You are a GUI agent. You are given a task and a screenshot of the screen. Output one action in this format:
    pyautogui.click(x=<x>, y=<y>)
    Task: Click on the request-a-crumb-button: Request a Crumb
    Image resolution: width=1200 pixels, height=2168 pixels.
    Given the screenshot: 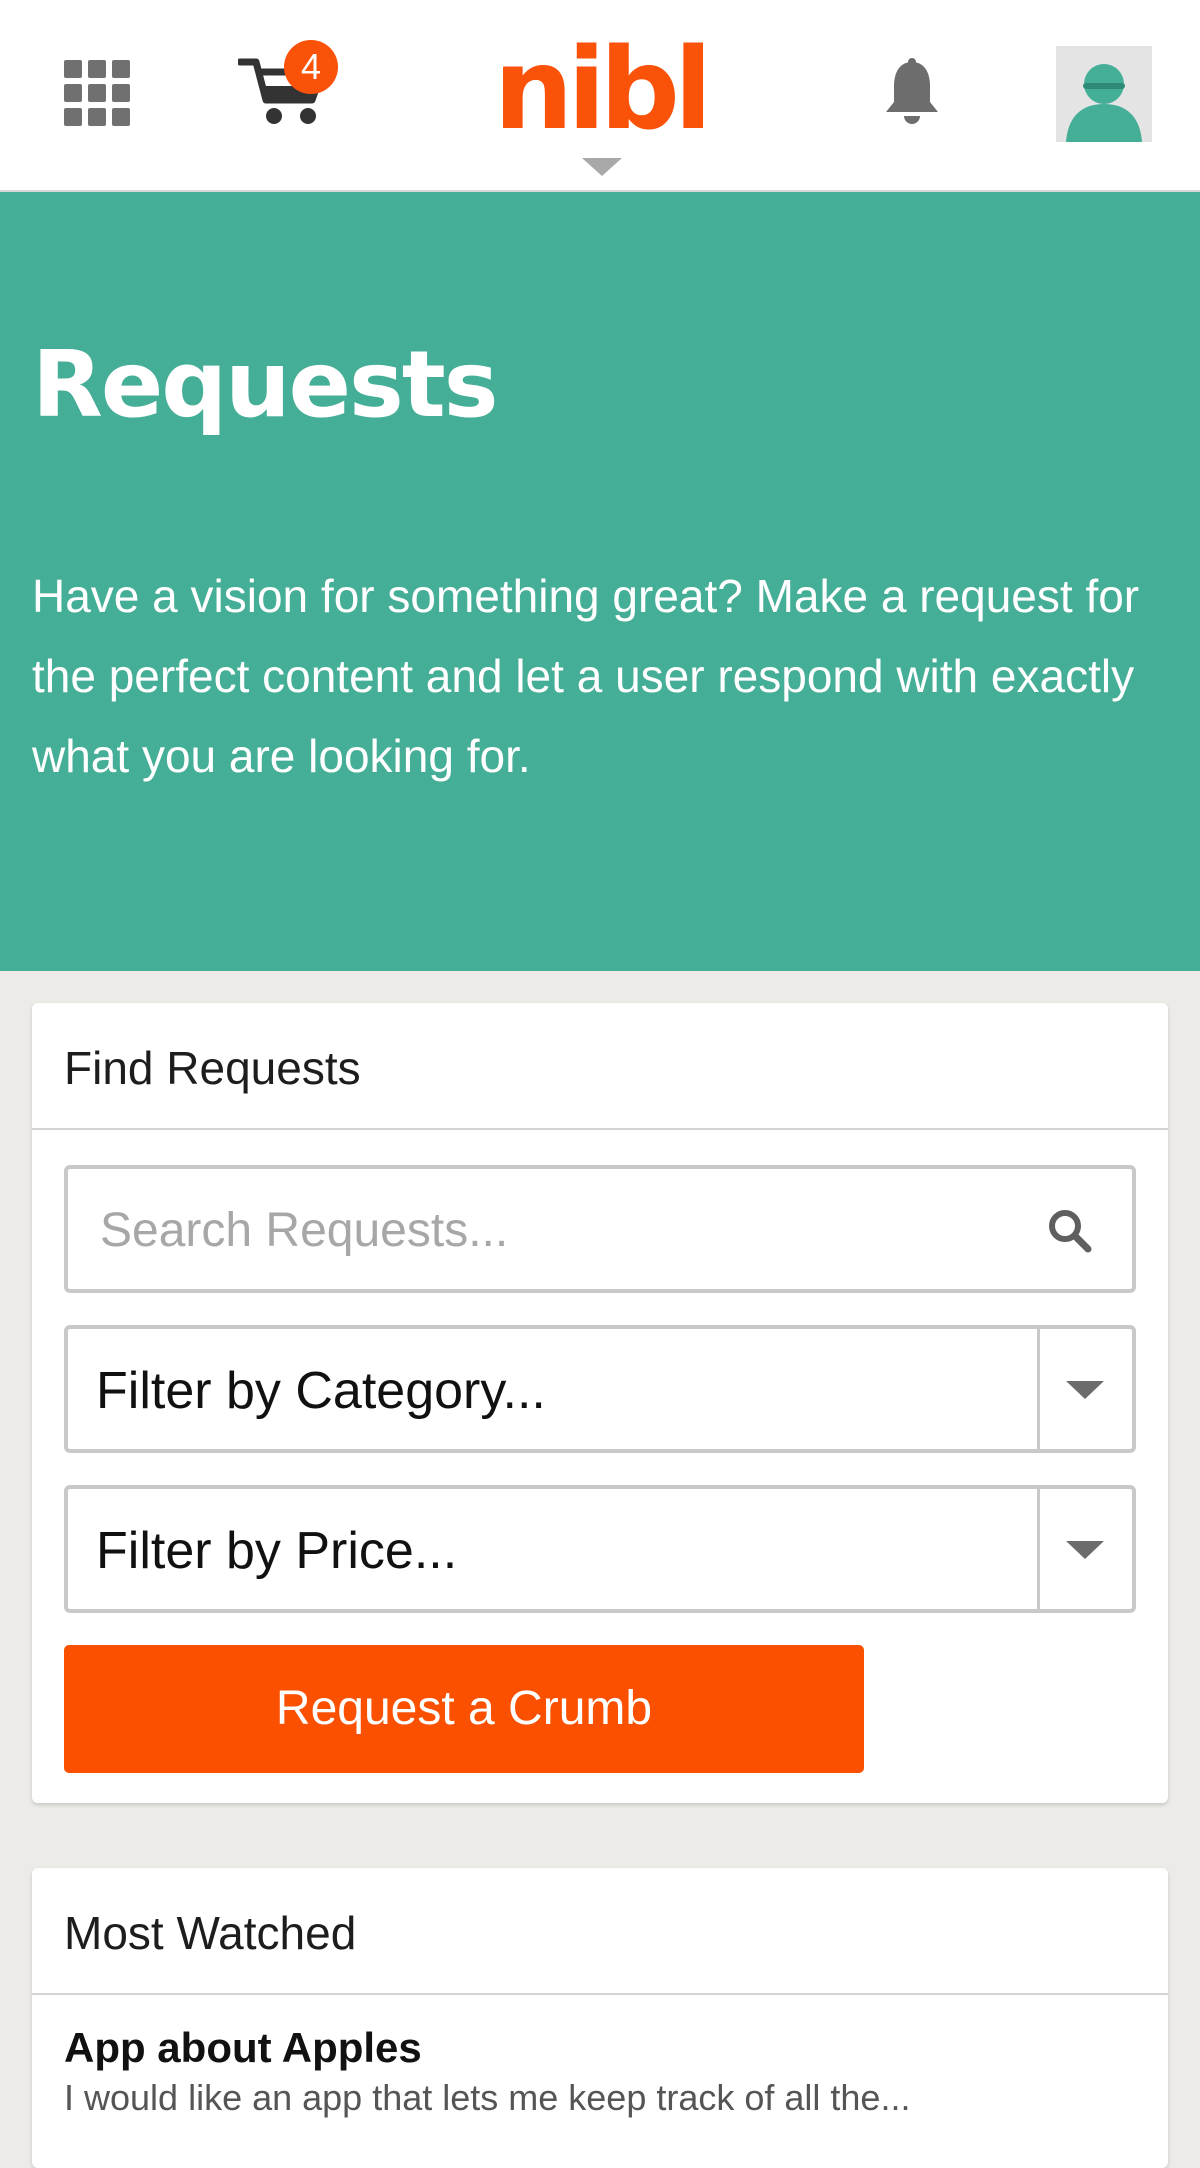 What is the action you would take?
    pyautogui.click(x=464, y=1709)
    